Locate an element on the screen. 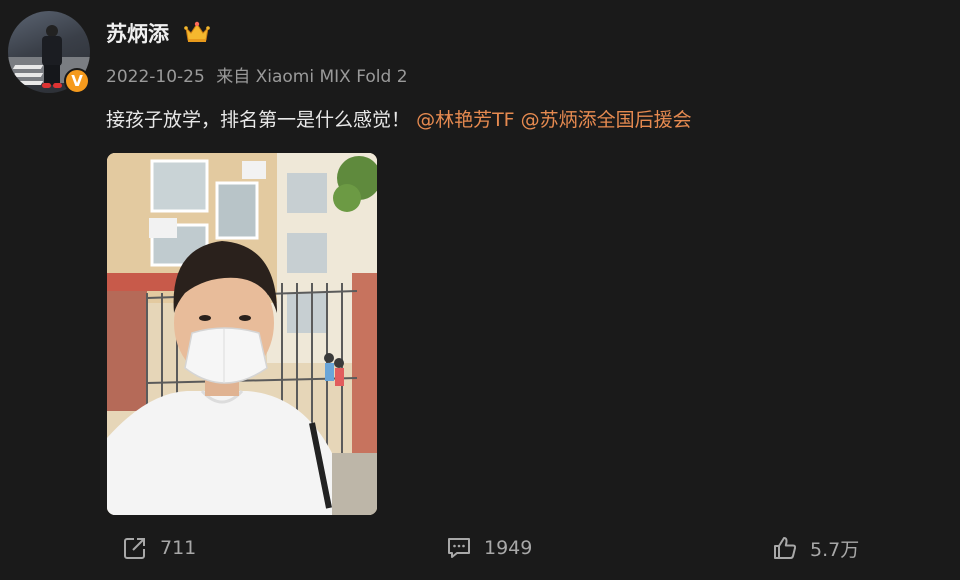 This screenshot has width=960, height=580. action-bar: 711 1949 5.7万 is located at coordinates (480, 548).